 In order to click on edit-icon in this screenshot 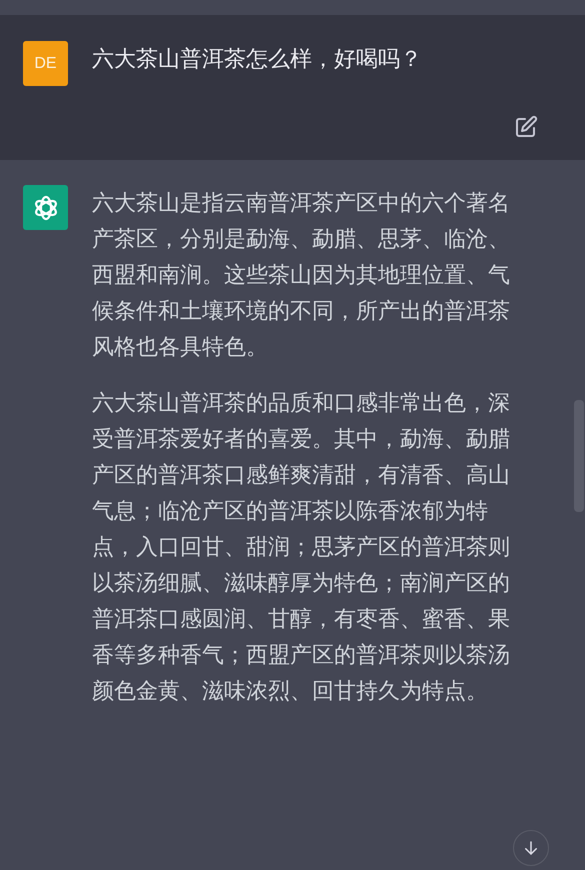, I will do `click(526, 127)`.